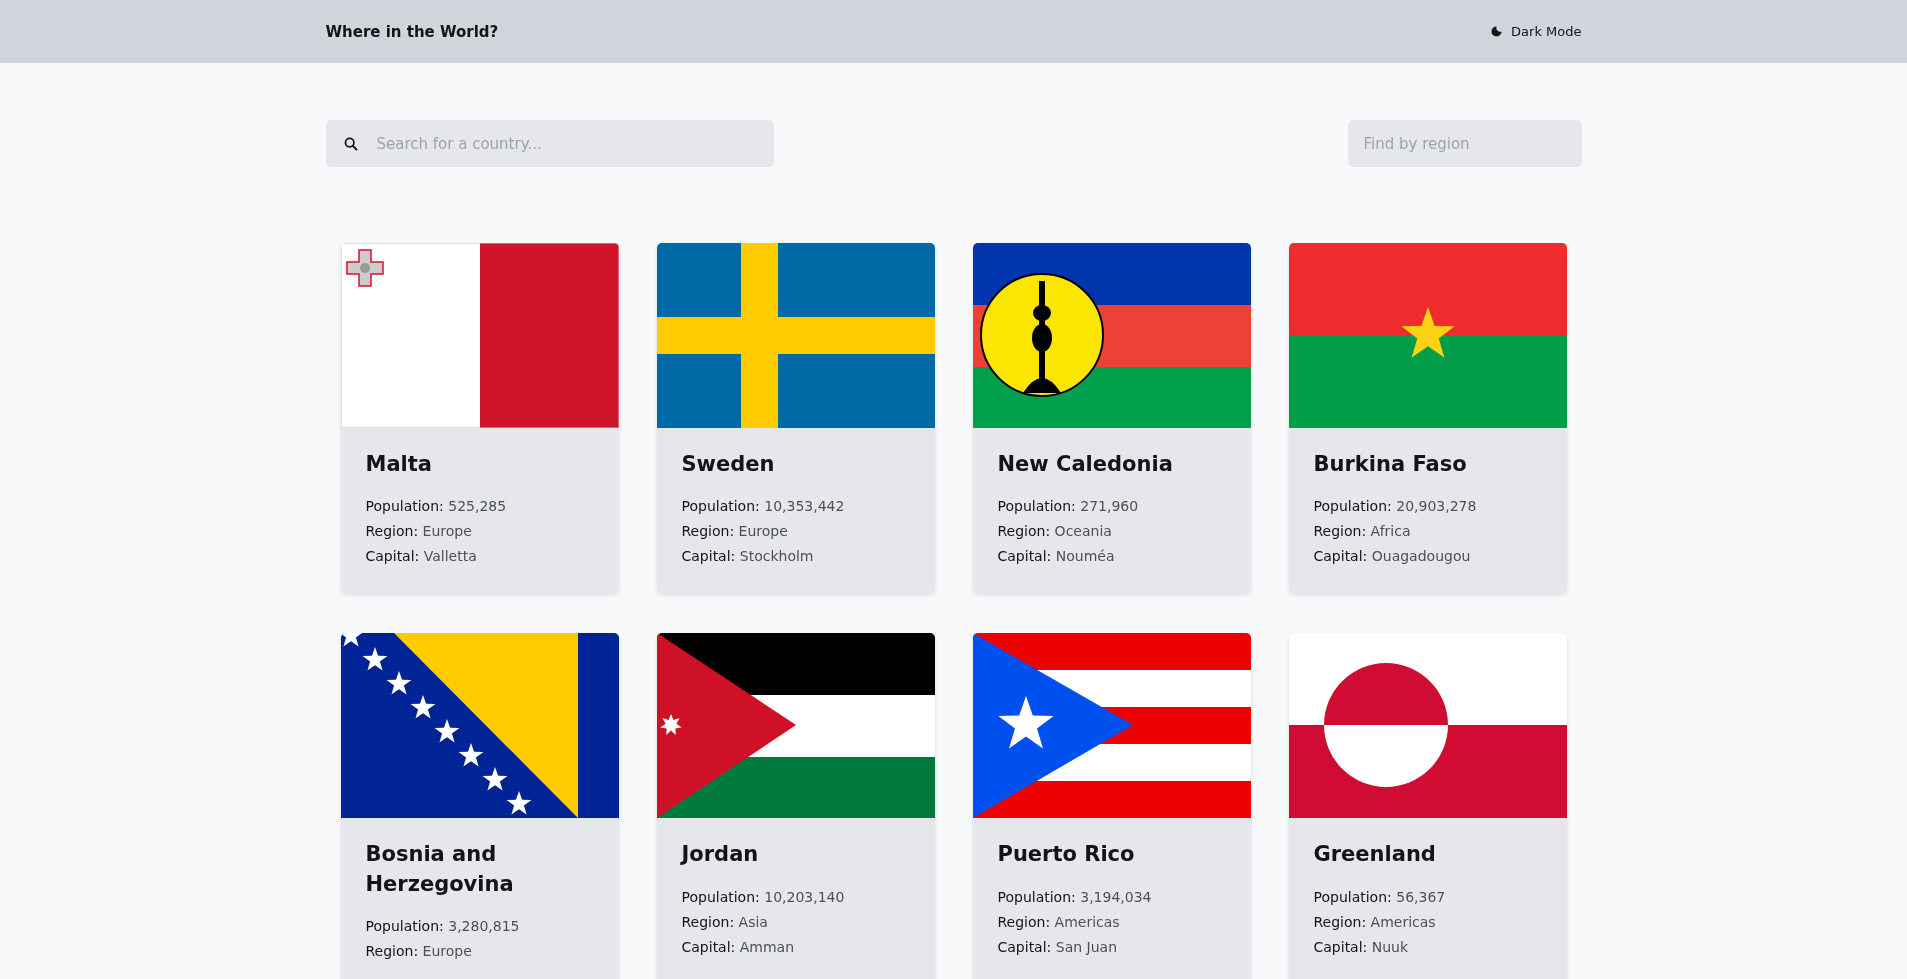 The width and height of the screenshot is (1907, 979). Describe the element at coordinates (1056, 557) in the screenshot. I see `country-detail: Capital: Nouméa` at that location.